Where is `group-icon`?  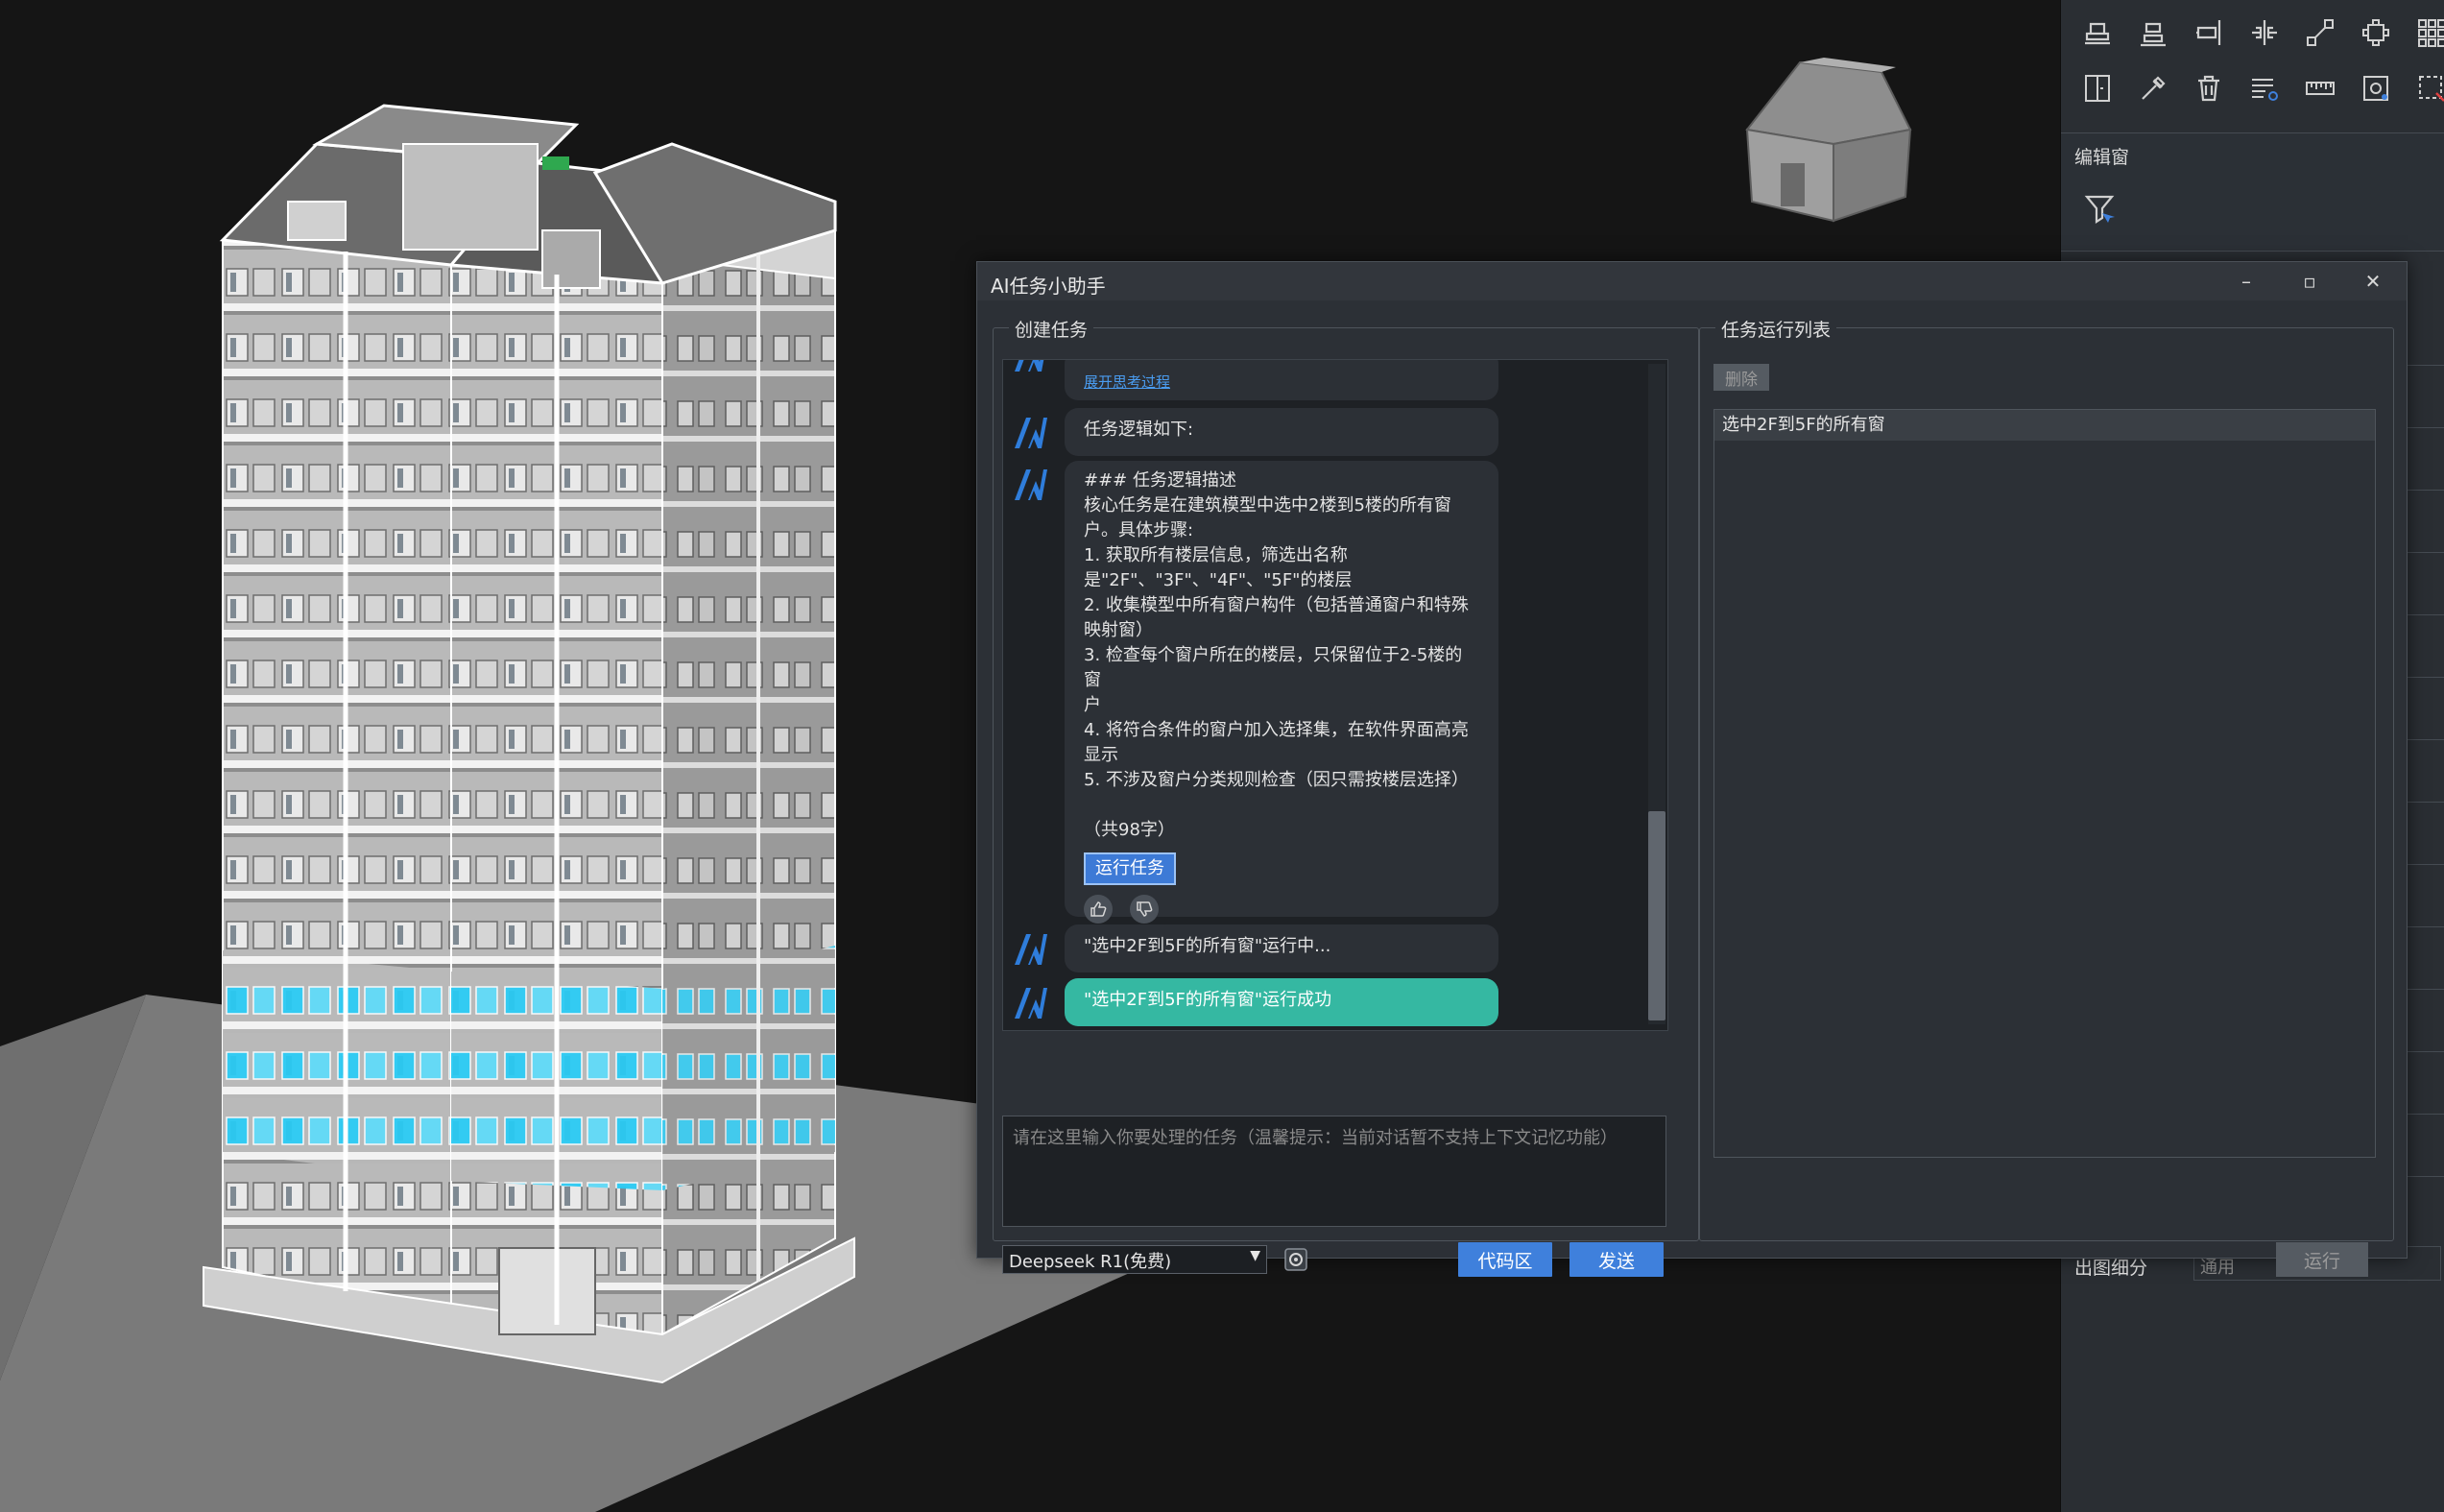 group-icon is located at coordinates (2376, 33).